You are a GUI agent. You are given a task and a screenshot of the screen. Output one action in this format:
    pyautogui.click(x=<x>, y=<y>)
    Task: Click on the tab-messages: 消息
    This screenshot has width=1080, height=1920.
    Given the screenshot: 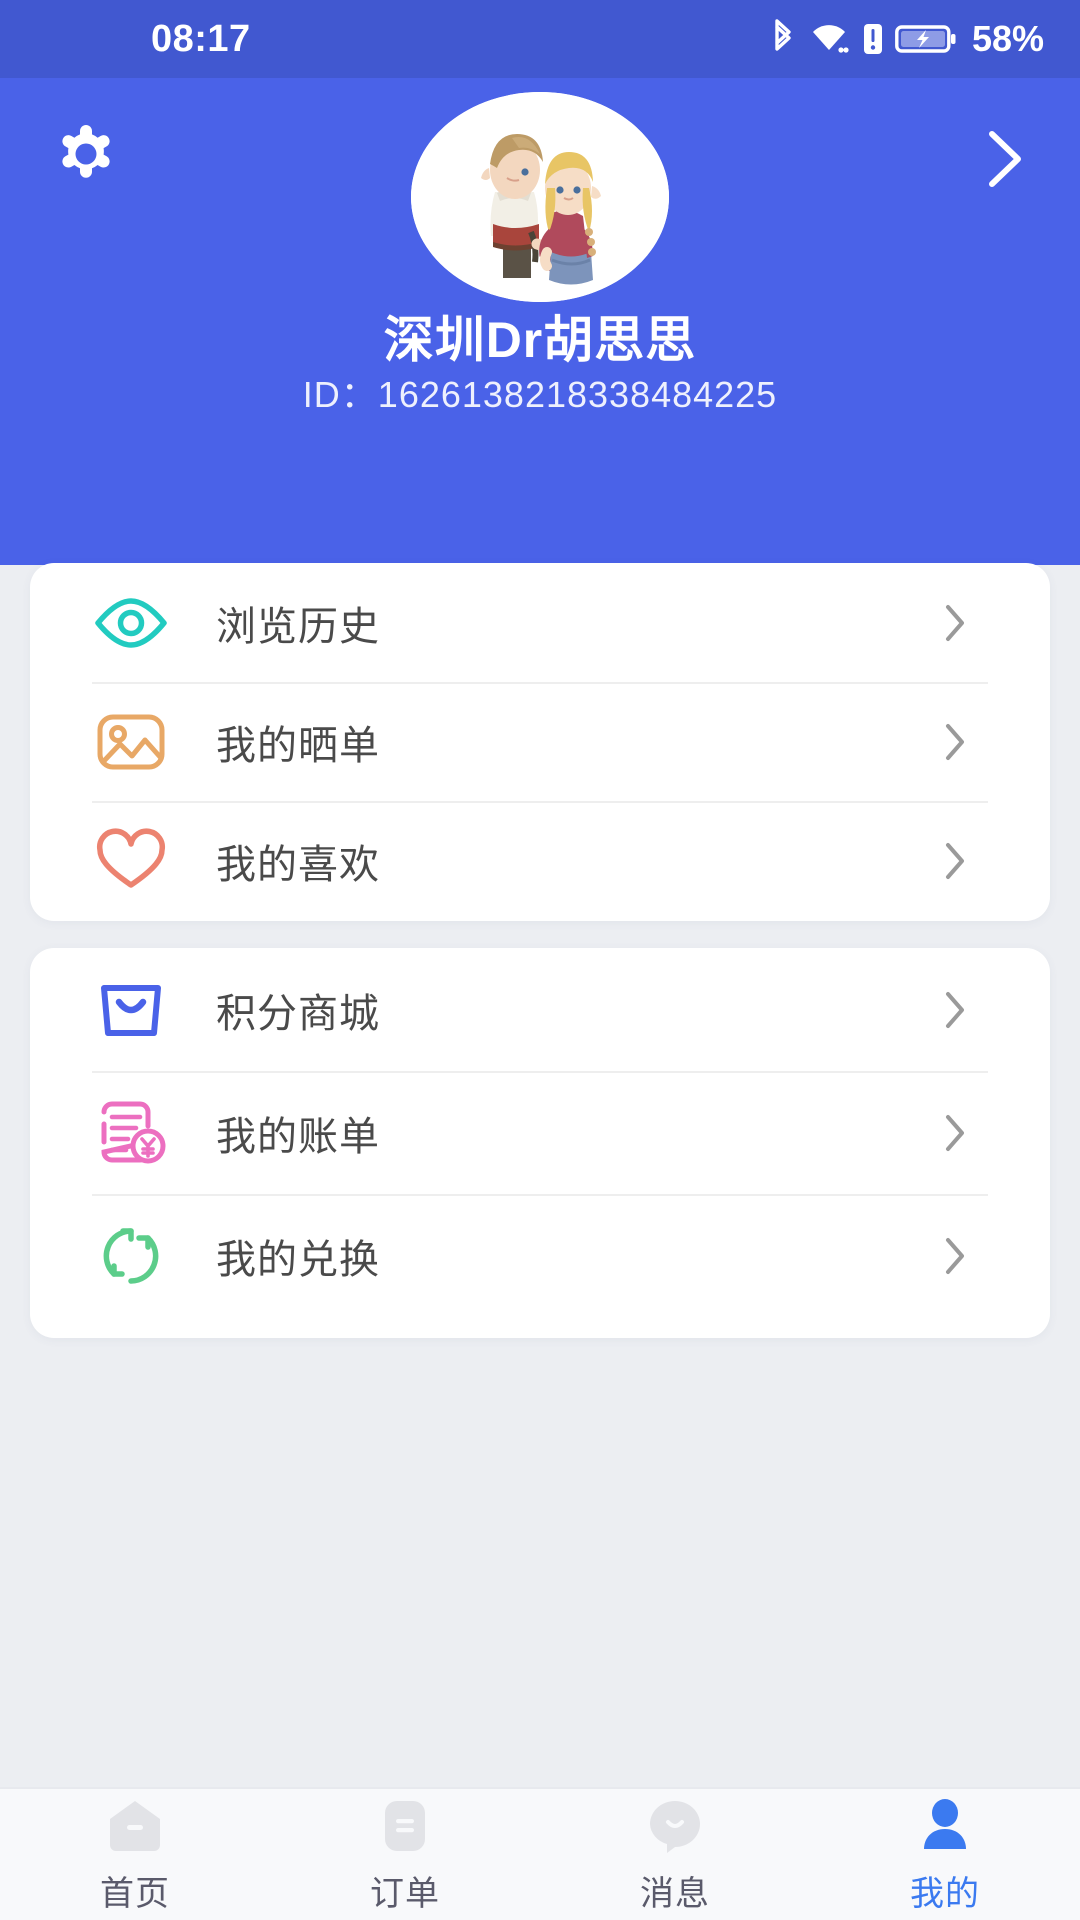 What is the action you would take?
    pyautogui.click(x=675, y=1854)
    